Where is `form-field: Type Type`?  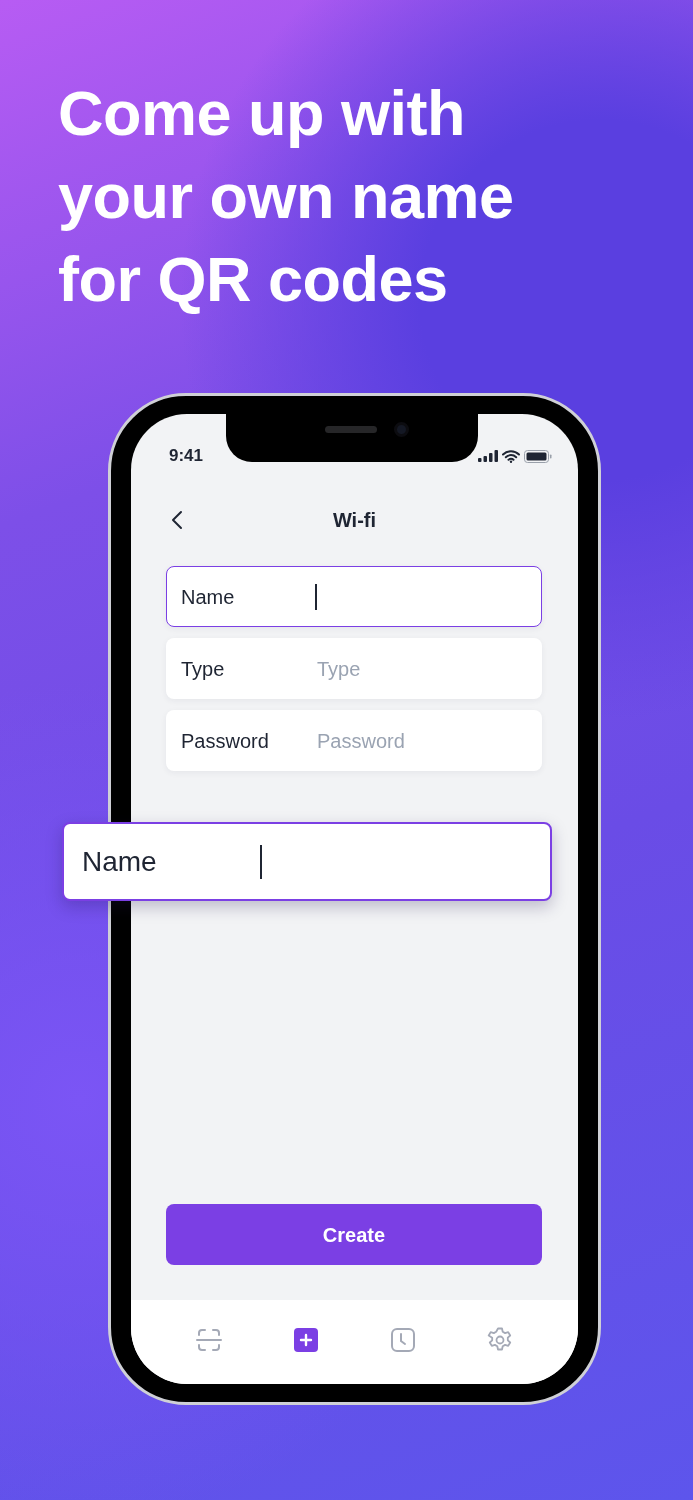
form-field: Type Type is located at coordinates (354, 668).